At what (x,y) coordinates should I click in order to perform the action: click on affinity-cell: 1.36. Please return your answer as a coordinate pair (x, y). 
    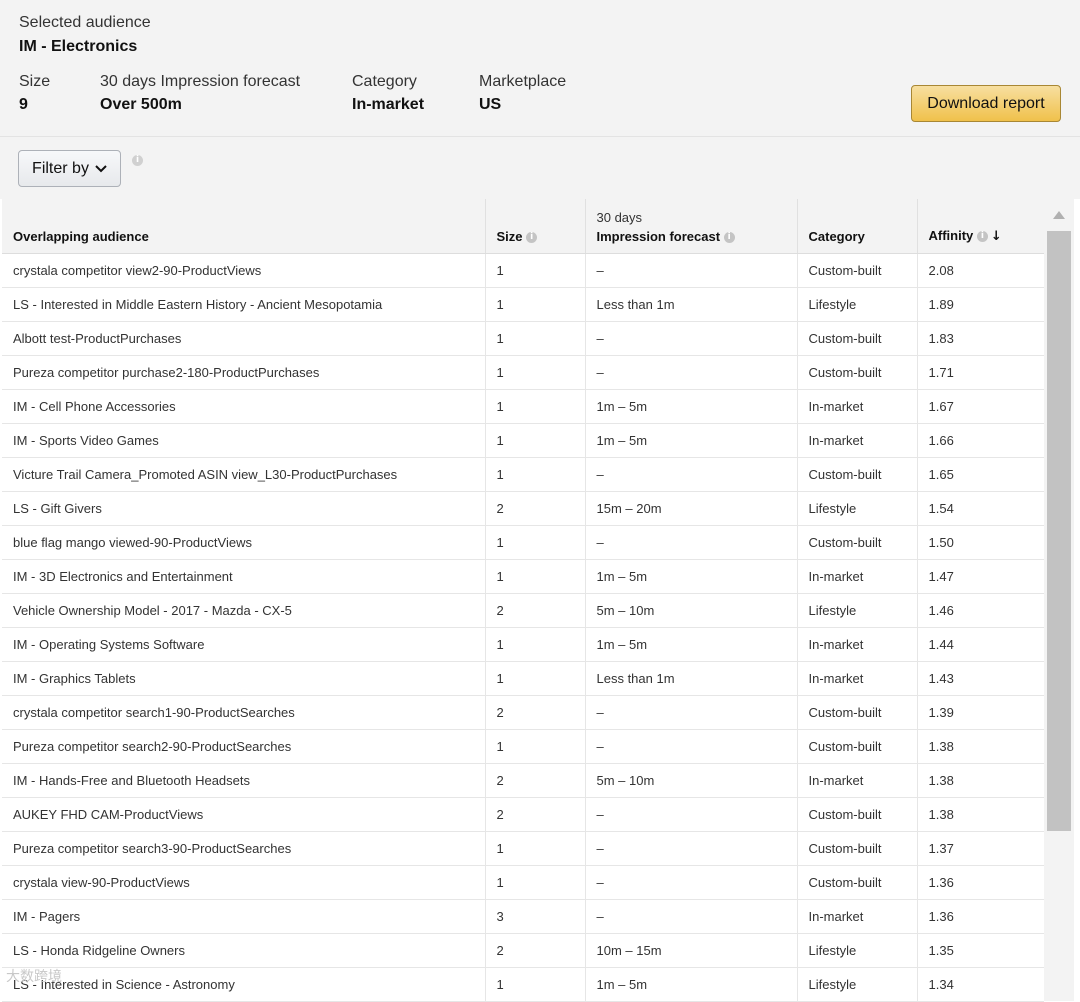
    Looking at the image, I should click on (980, 882).